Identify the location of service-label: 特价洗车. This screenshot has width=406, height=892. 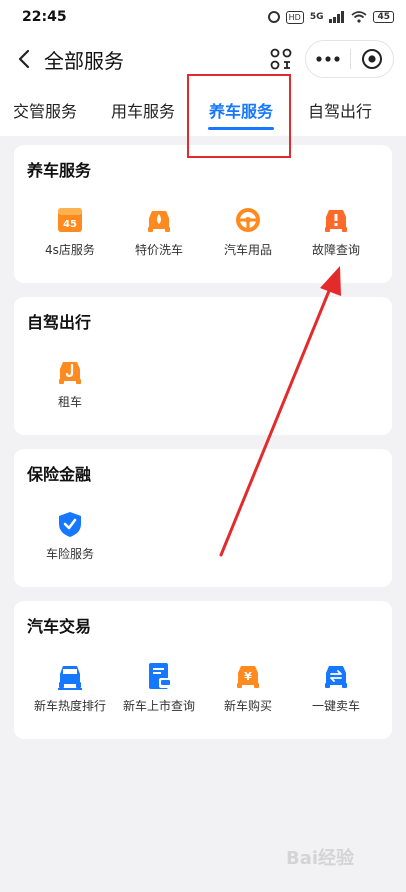
(158, 250).